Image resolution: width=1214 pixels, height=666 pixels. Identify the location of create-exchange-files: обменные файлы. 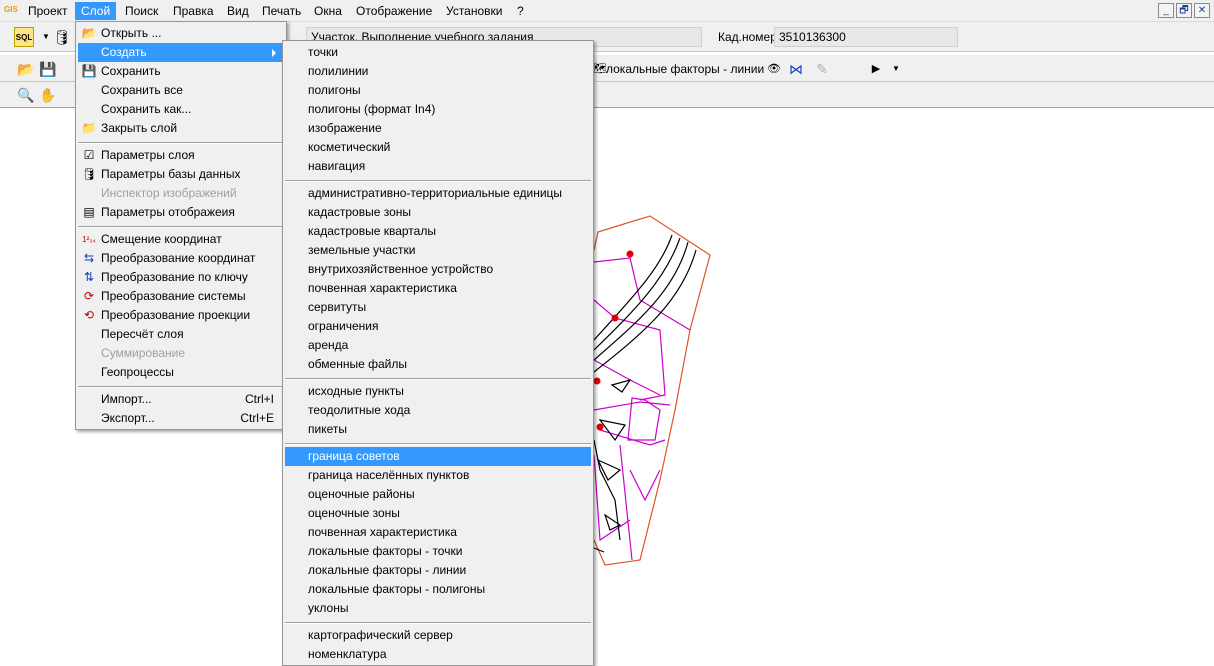
(438, 364).